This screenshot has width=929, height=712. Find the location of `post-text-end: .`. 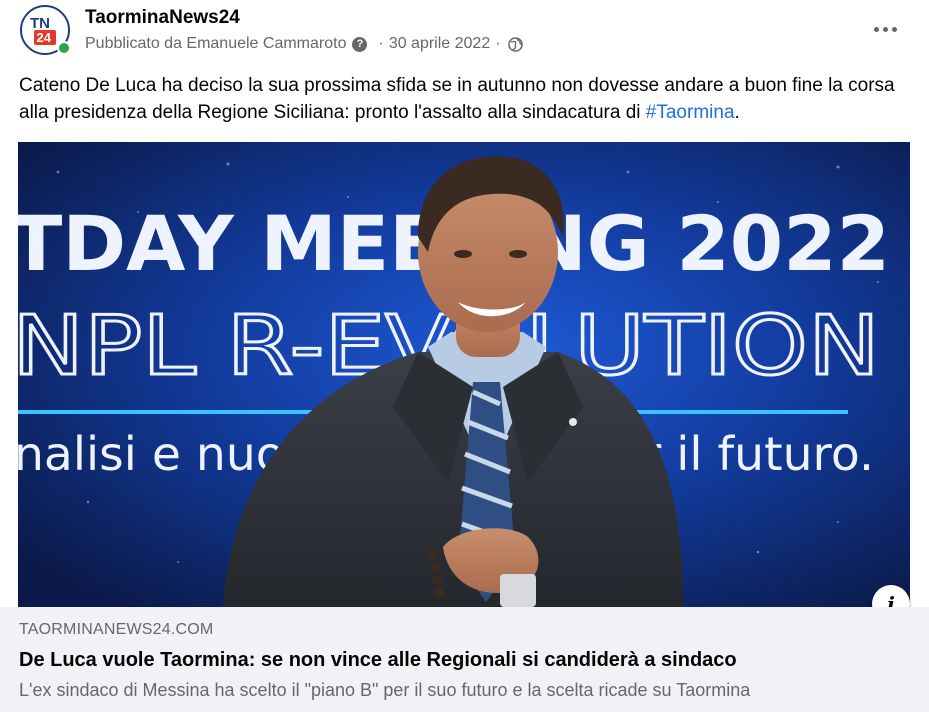

post-text-end: . is located at coordinates (737, 112).